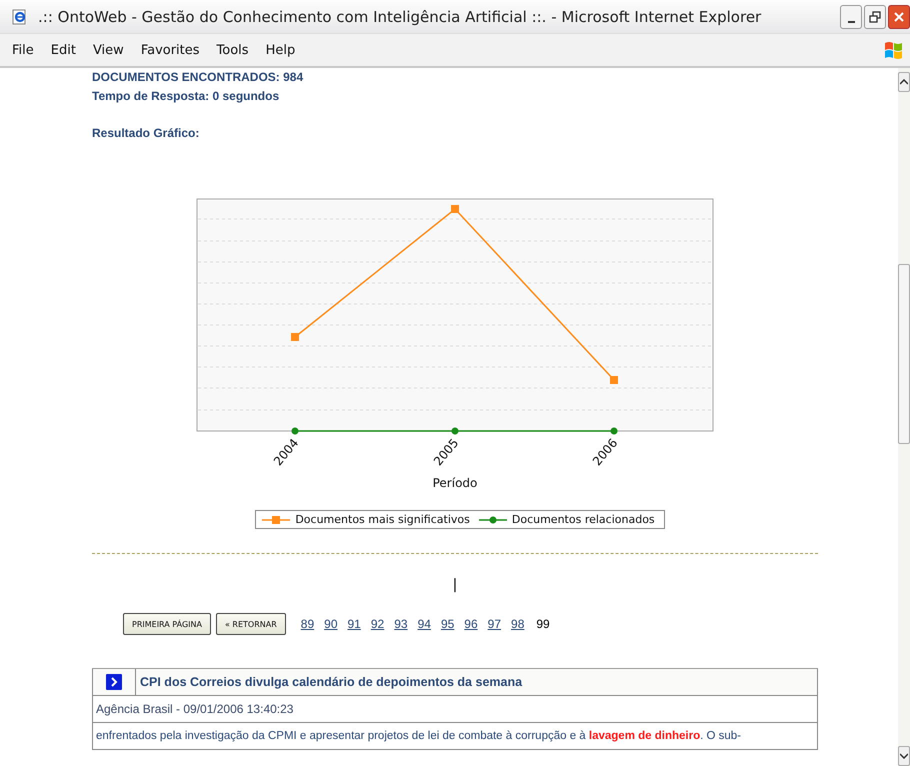 This screenshot has width=910, height=766. I want to click on menu-item: Favorites, so click(170, 50).